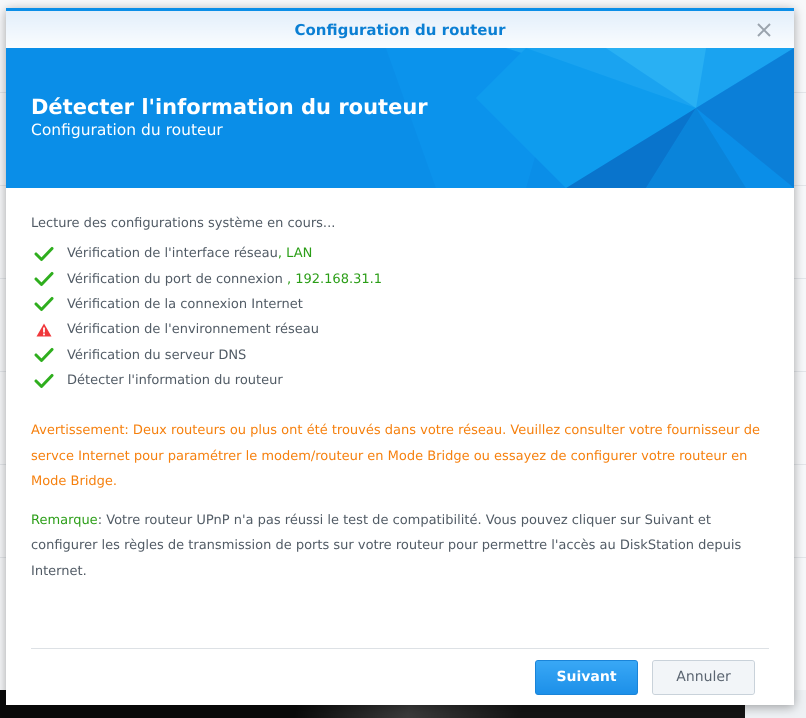  What do you see at coordinates (764, 30) in the screenshot?
I see `close-icon` at bounding box center [764, 30].